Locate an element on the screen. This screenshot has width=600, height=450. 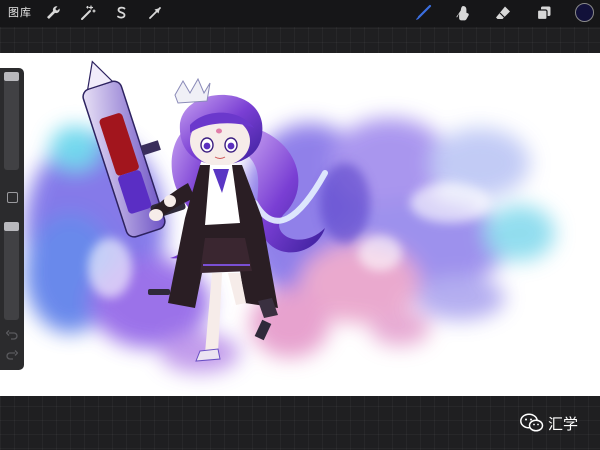
smudge-finger-icon is located at coordinates (463, 13).